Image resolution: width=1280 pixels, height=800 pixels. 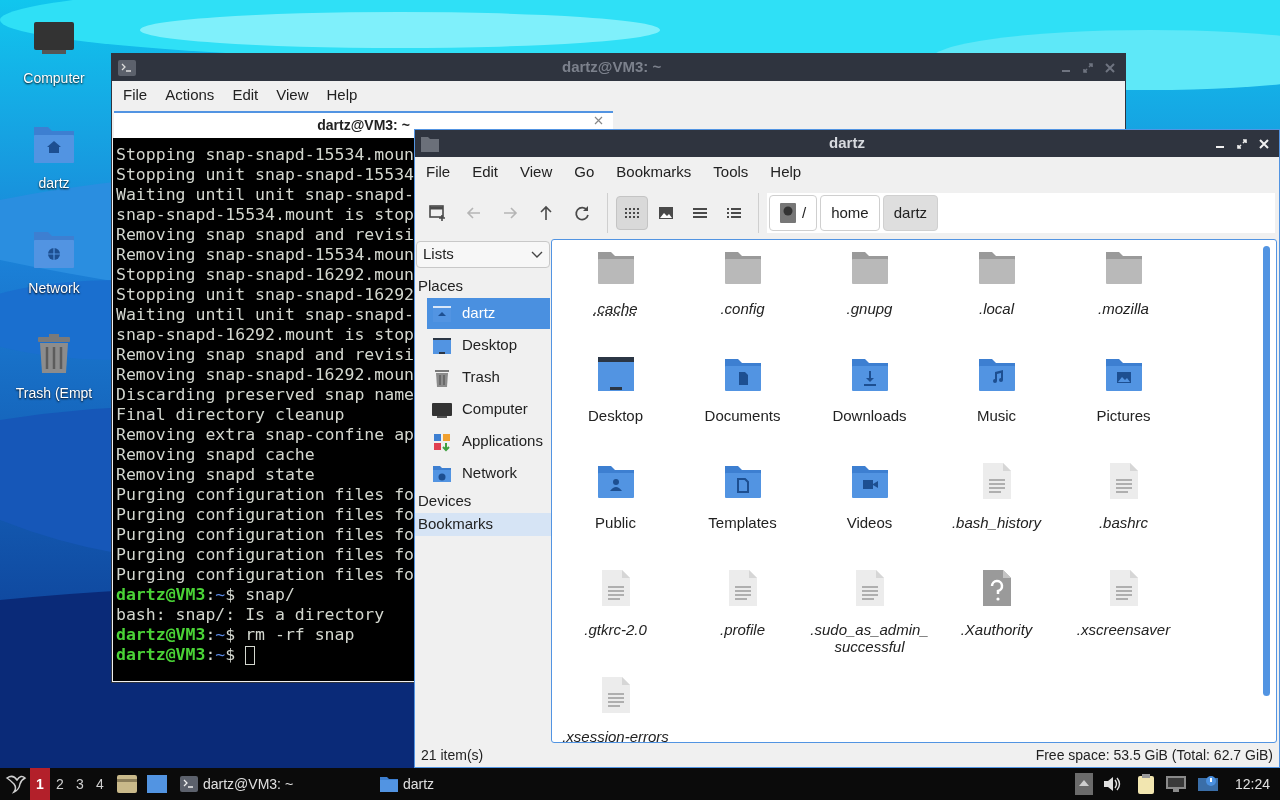 What do you see at coordinates (1123, 629) in the screenshot?
I see `file-name: .xscreensaver` at bounding box center [1123, 629].